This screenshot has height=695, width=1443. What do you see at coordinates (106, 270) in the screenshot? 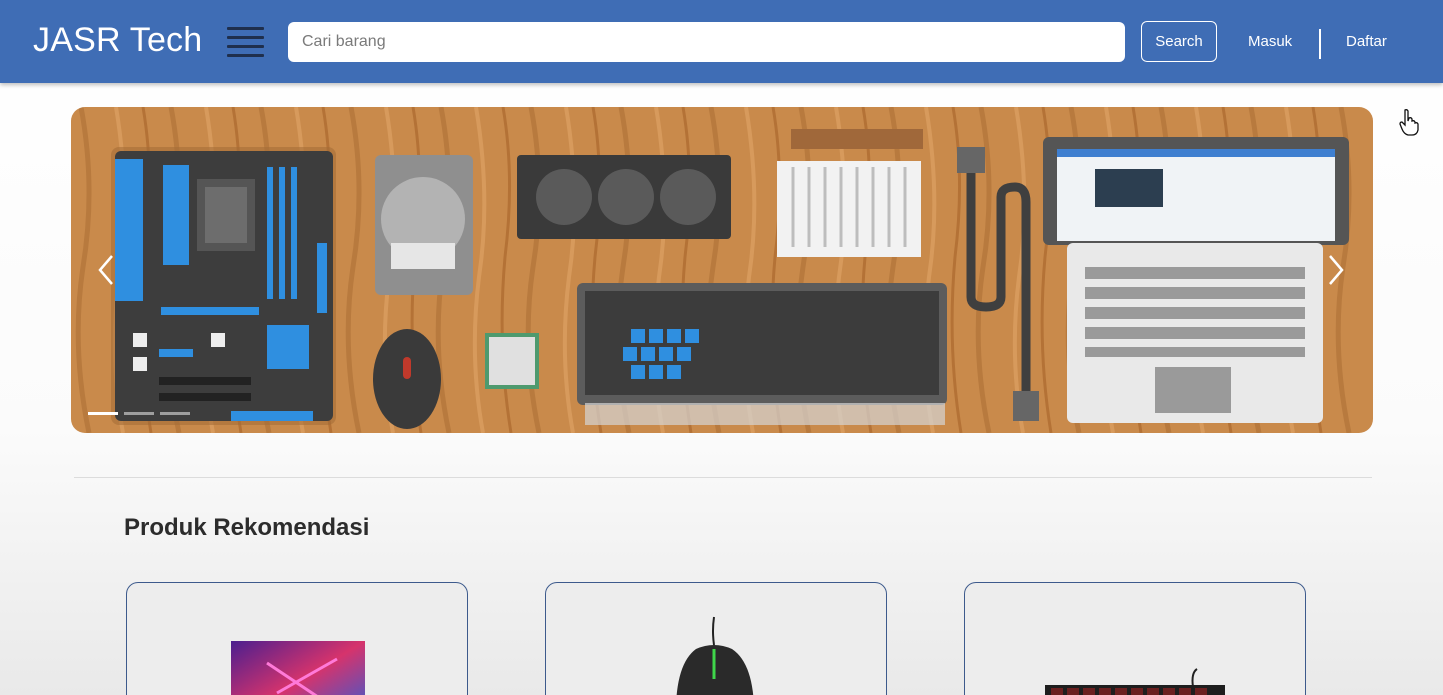
I see `carousel-prev-icon` at bounding box center [106, 270].